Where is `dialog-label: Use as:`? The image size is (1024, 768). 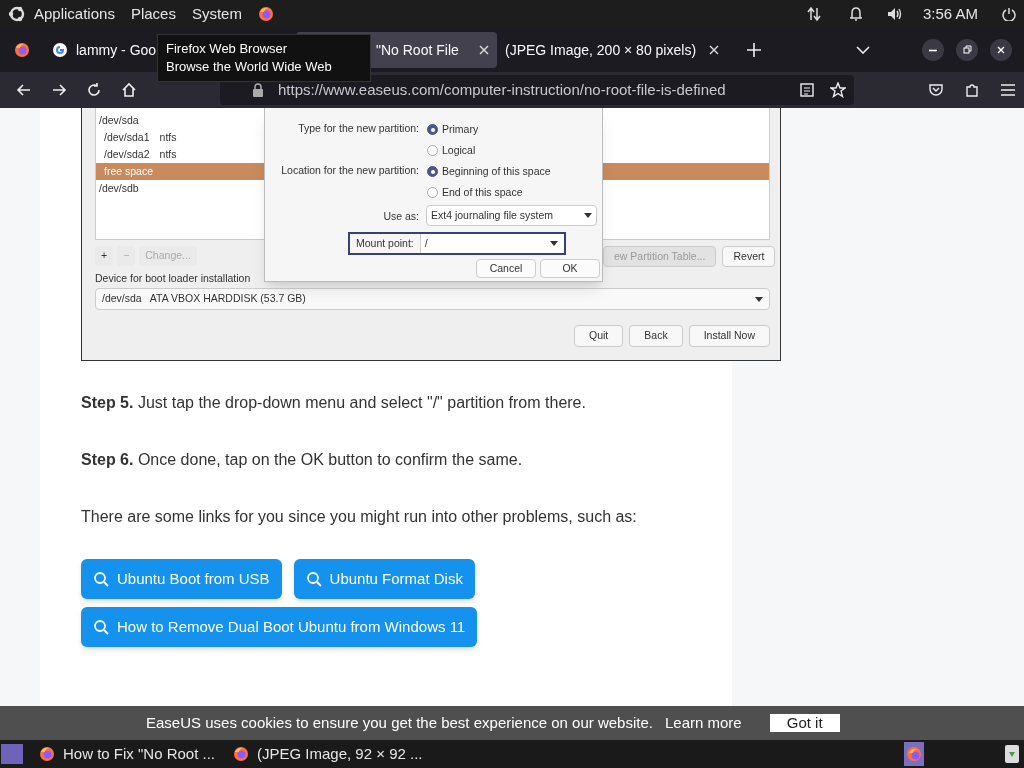
dialog-label: Use as: is located at coordinates (401, 216).